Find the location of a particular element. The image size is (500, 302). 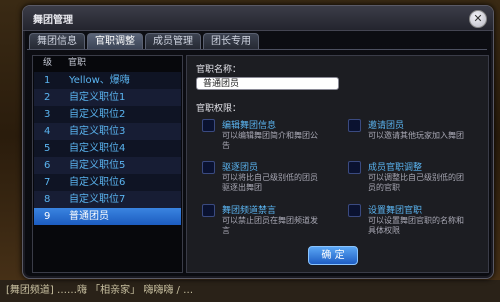

rank-list-header: 级别 官职 is located at coordinates (107, 69).